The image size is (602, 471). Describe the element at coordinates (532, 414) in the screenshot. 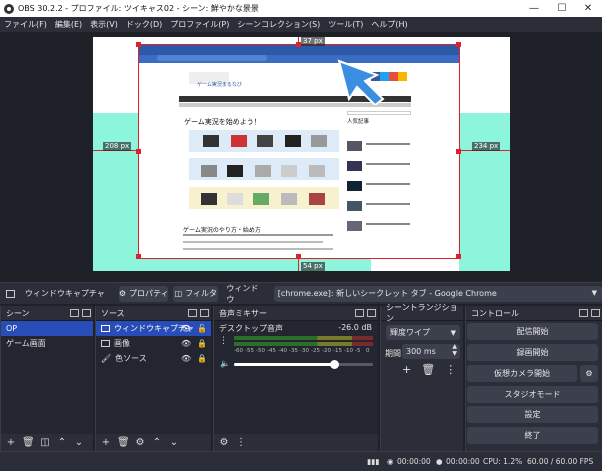

I see `settings-button: 設定` at that location.